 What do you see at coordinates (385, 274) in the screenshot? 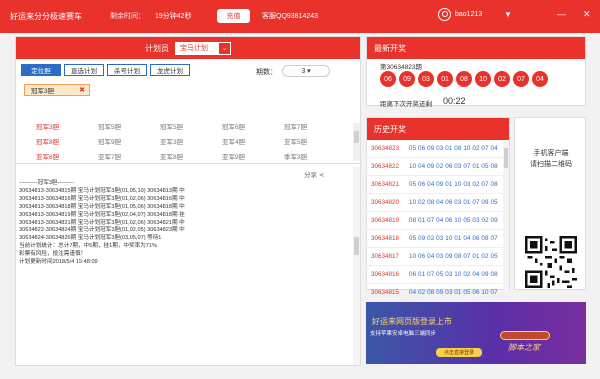
I see `history-issue: 30634816` at bounding box center [385, 274].